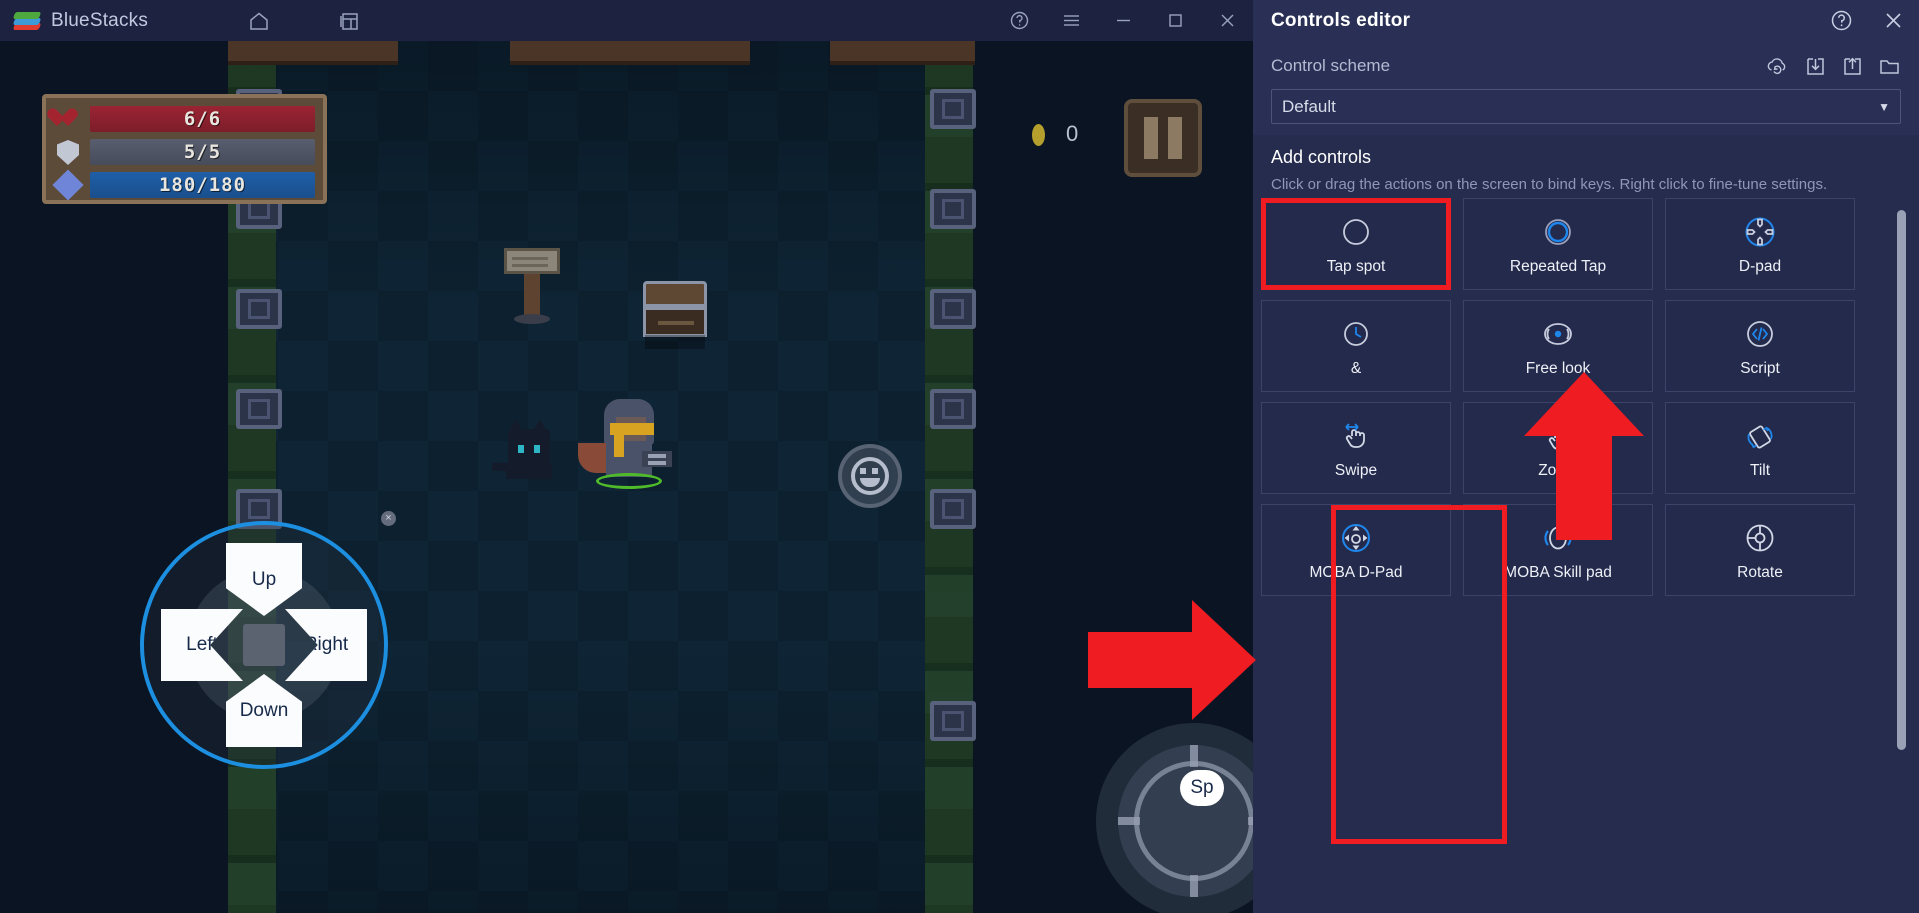  What do you see at coordinates (1356, 471) in the screenshot?
I see `control-cell-label: Swipe` at bounding box center [1356, 471].